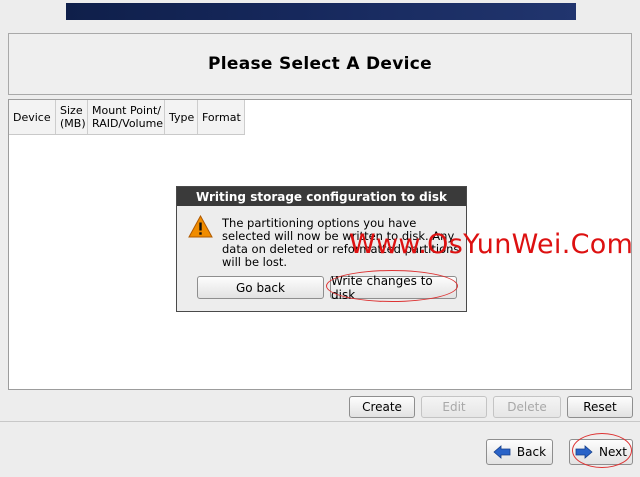 This screenshot has width=640, height=477. I want to click on column-device: Device, so click(32, 117).